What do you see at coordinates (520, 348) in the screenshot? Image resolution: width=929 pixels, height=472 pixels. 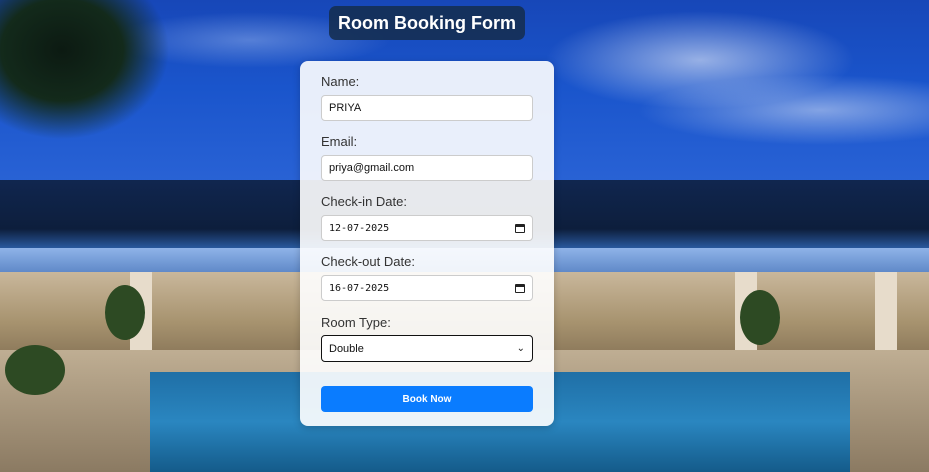 I see `chevron-down-icon: ⌄` at bounding box center [520, 348].